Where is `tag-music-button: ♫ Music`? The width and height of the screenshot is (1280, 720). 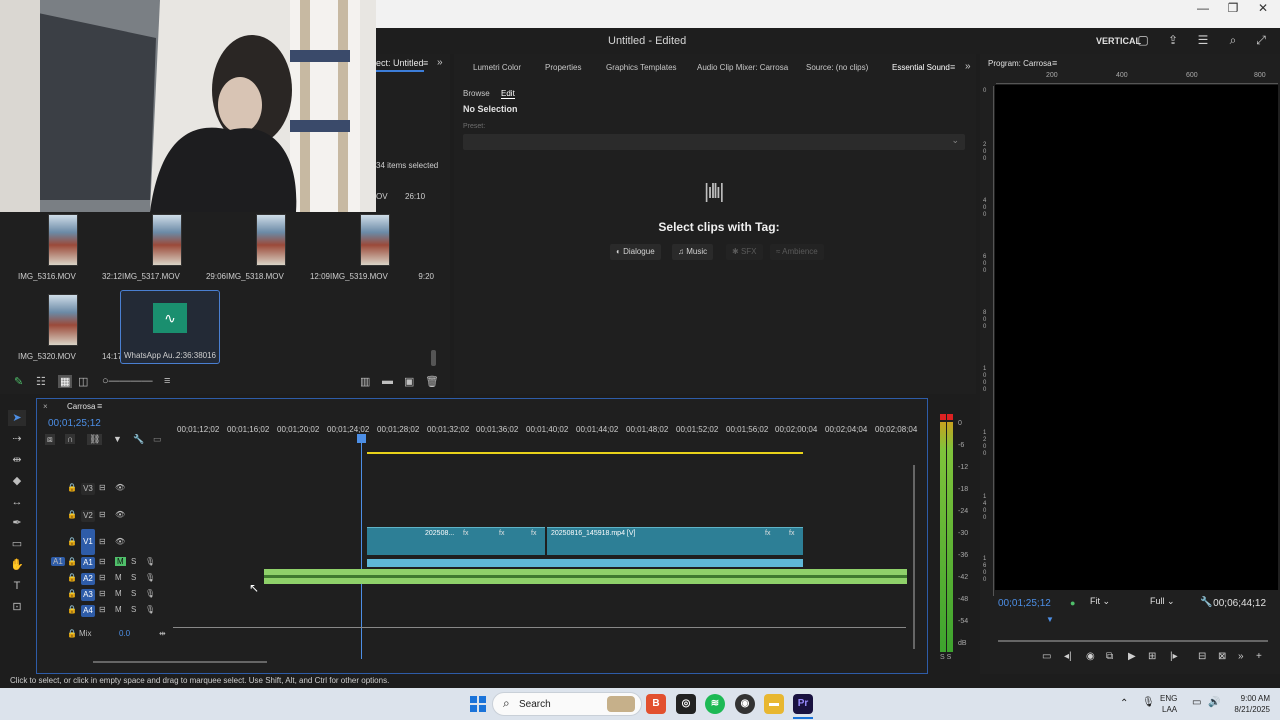
tag-music-button: ♫ Music is located at coordinates (693, 252).